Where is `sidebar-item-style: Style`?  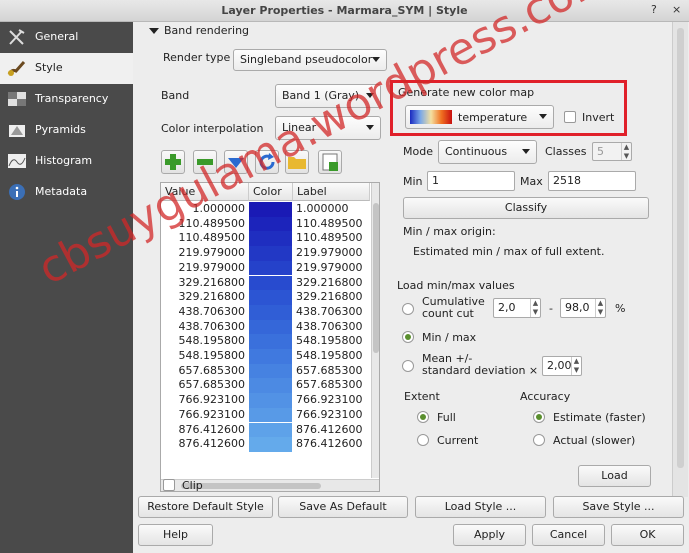
sidebar-item-style: Style is located at coordinates (66, 68).